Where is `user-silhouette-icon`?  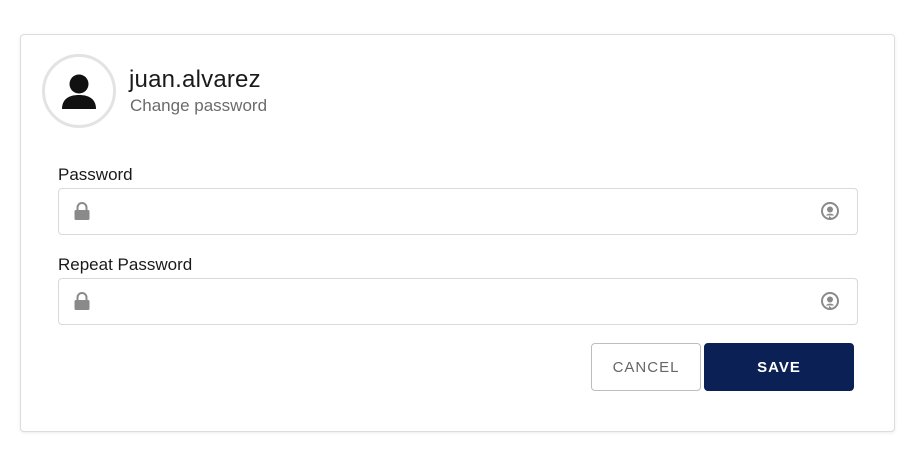
user-silhouette-icon is located at coordinates (79, 91).